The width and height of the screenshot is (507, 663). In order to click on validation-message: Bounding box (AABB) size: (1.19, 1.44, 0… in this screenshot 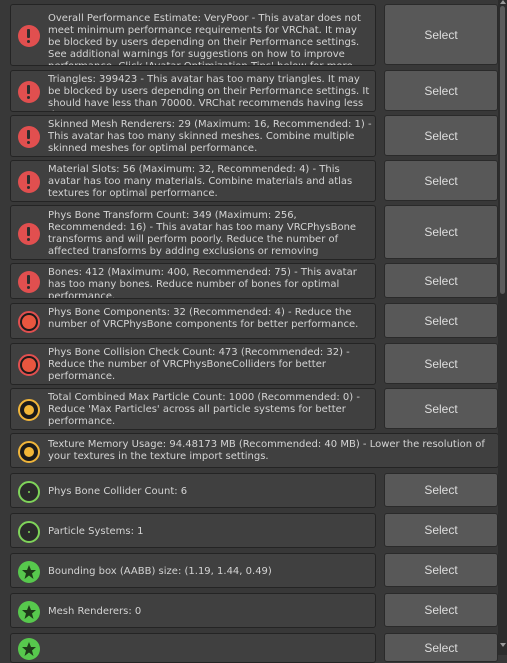, I will do `click(193, 570)`.